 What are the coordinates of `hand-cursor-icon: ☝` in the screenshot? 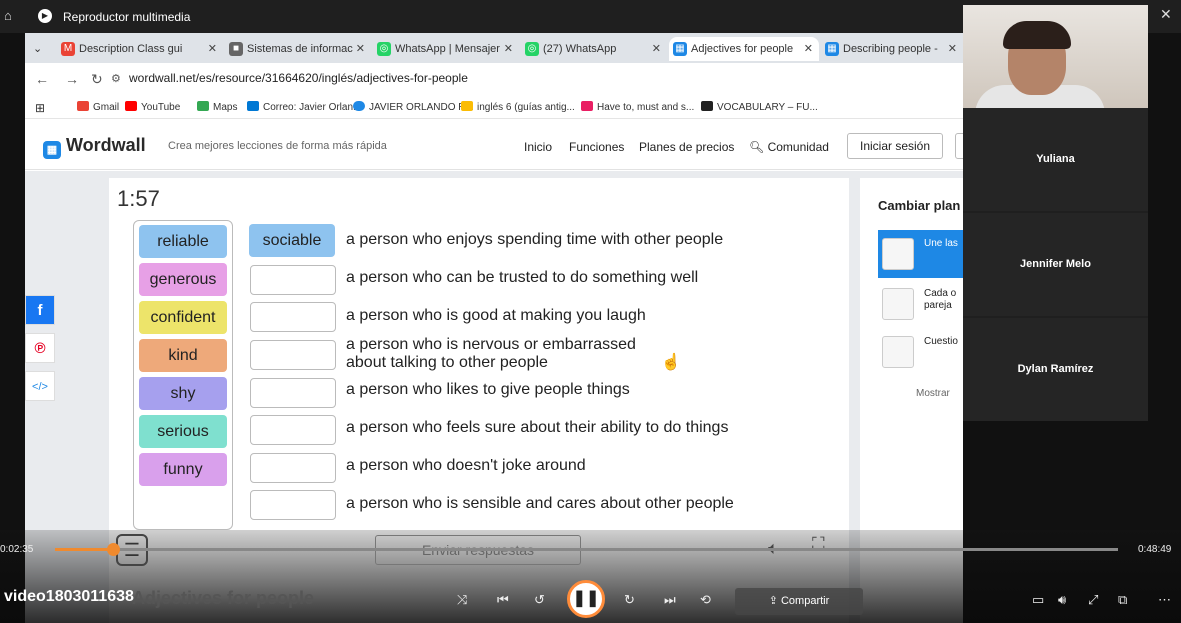 It's located at (671, 362).